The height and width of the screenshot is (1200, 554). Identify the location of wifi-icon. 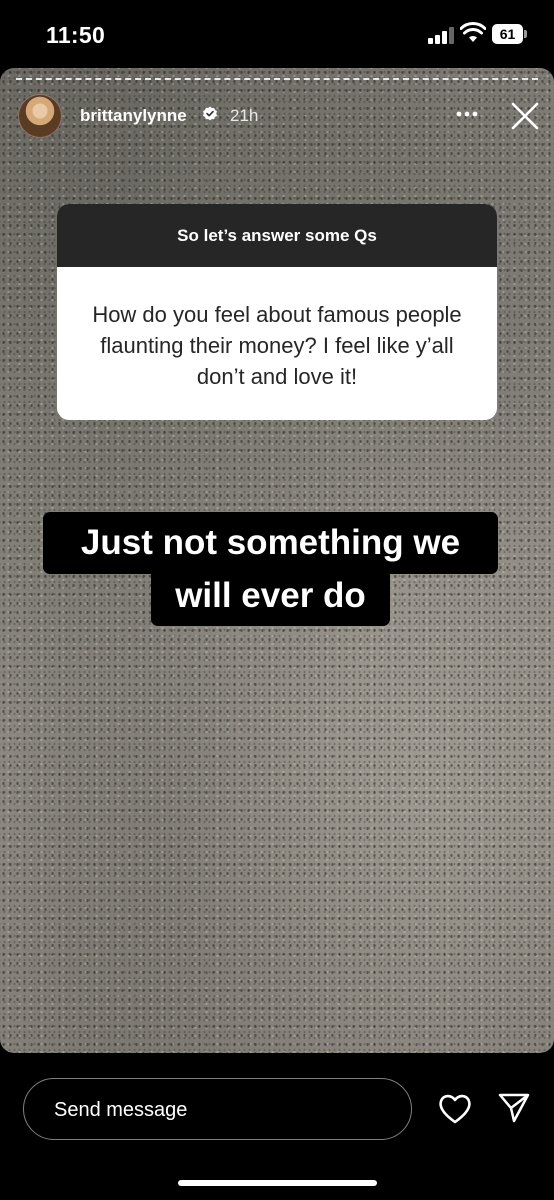
(473, 32).